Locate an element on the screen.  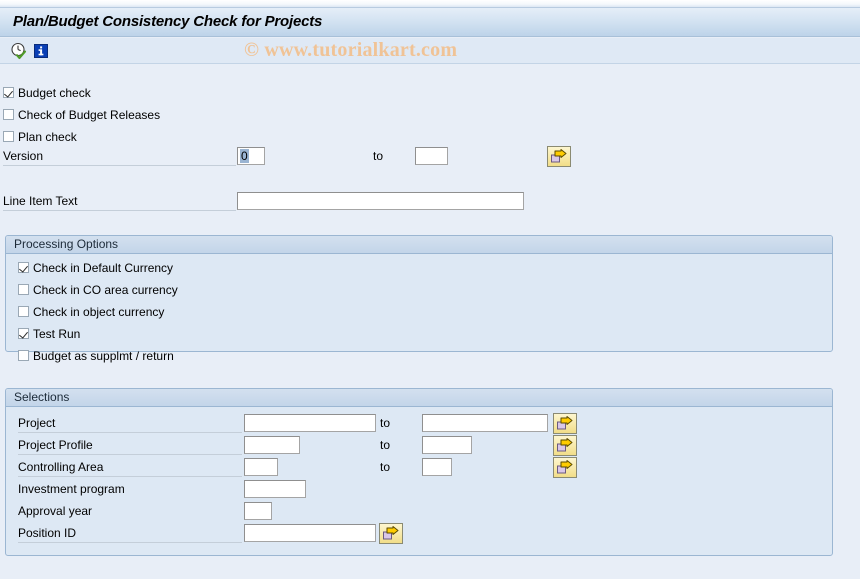
budget-as-supplement-return-label: Budget as supplmt / return is located at coordinates (103, 355).